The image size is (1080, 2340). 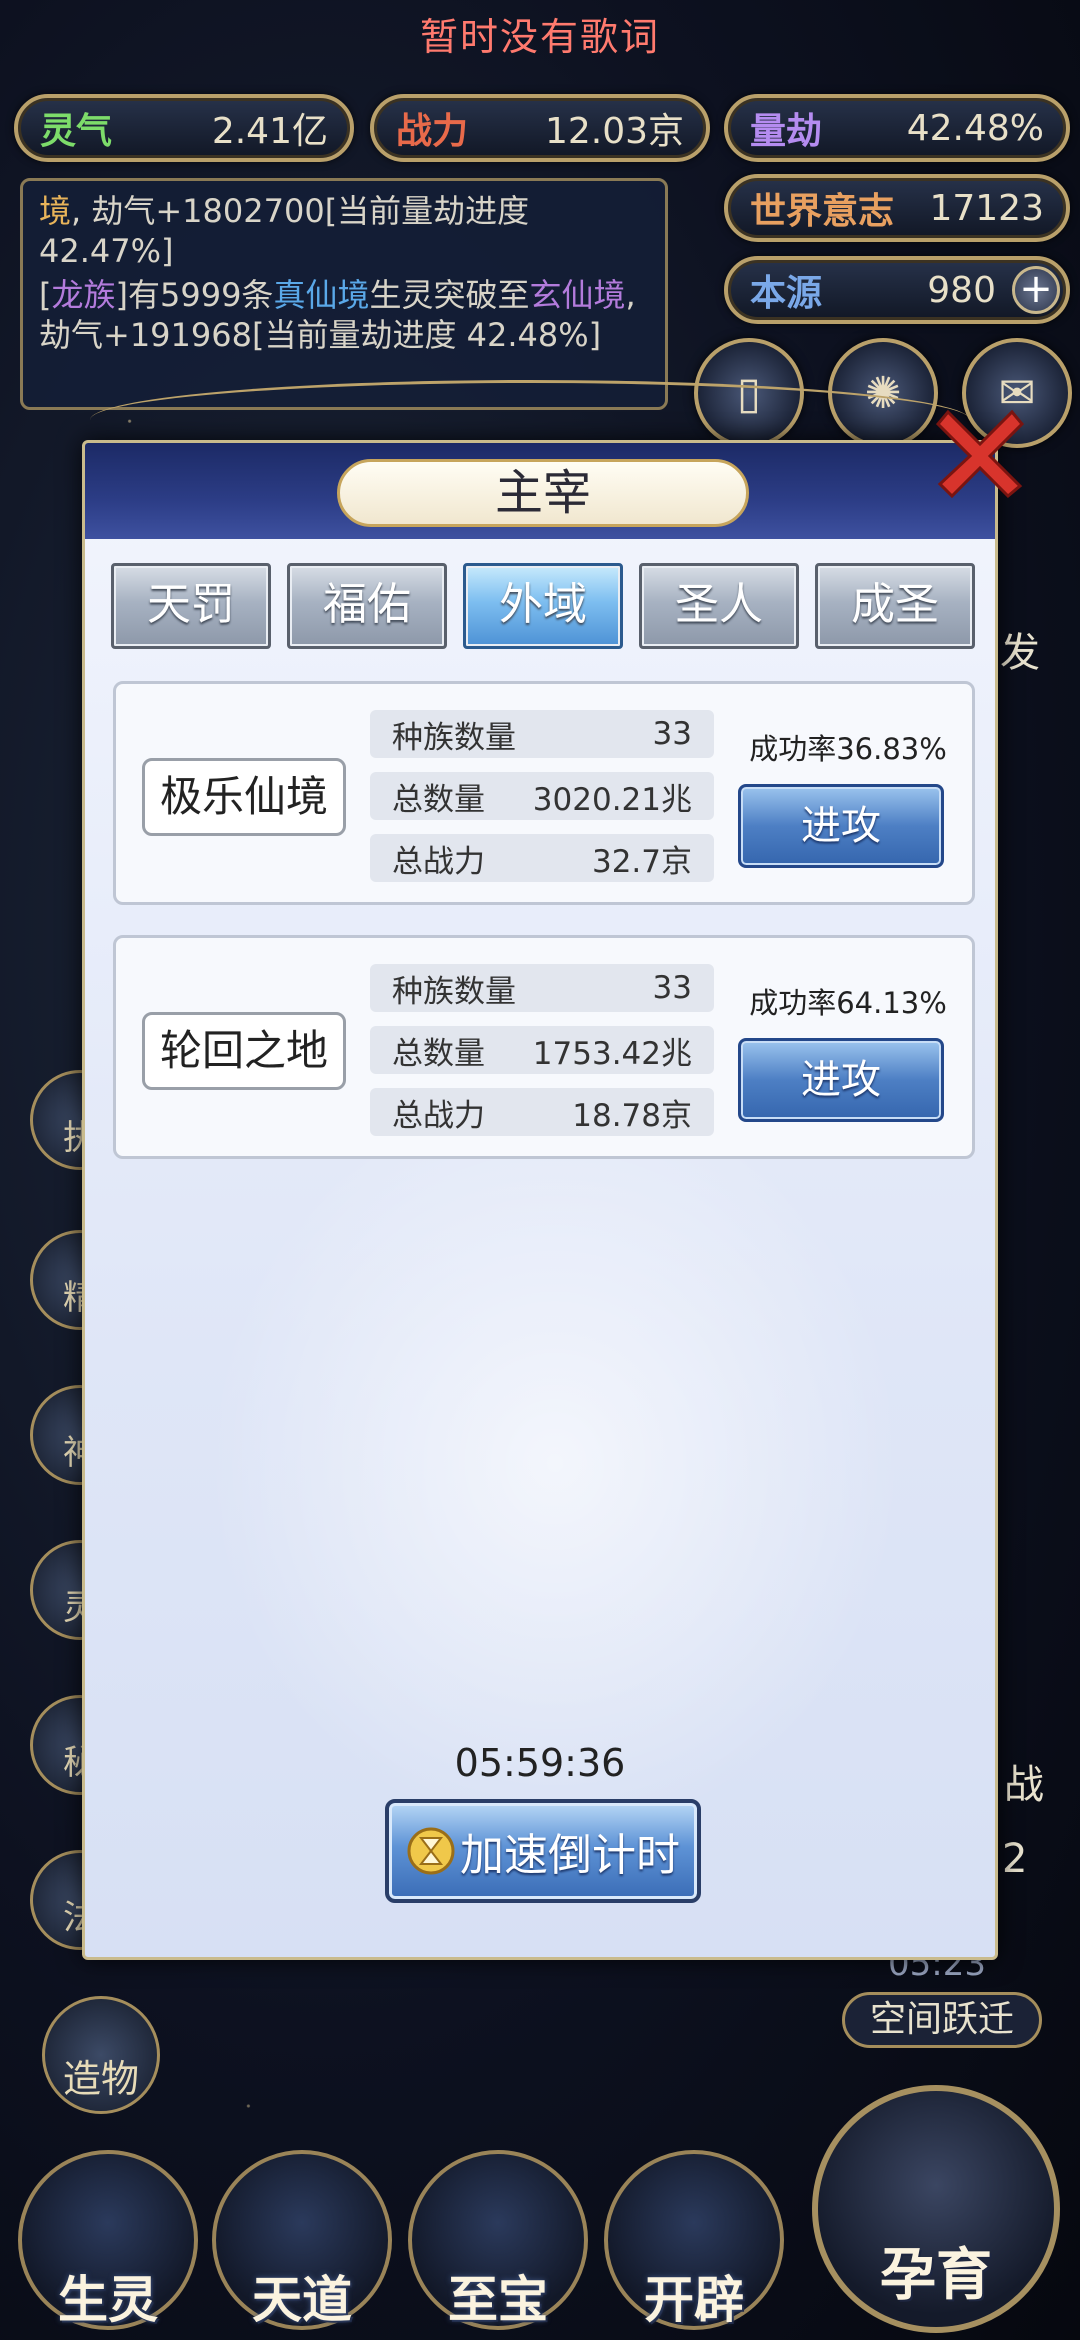 I want to click on tab-tianfa: 天罚, so click(x=191, y=606).